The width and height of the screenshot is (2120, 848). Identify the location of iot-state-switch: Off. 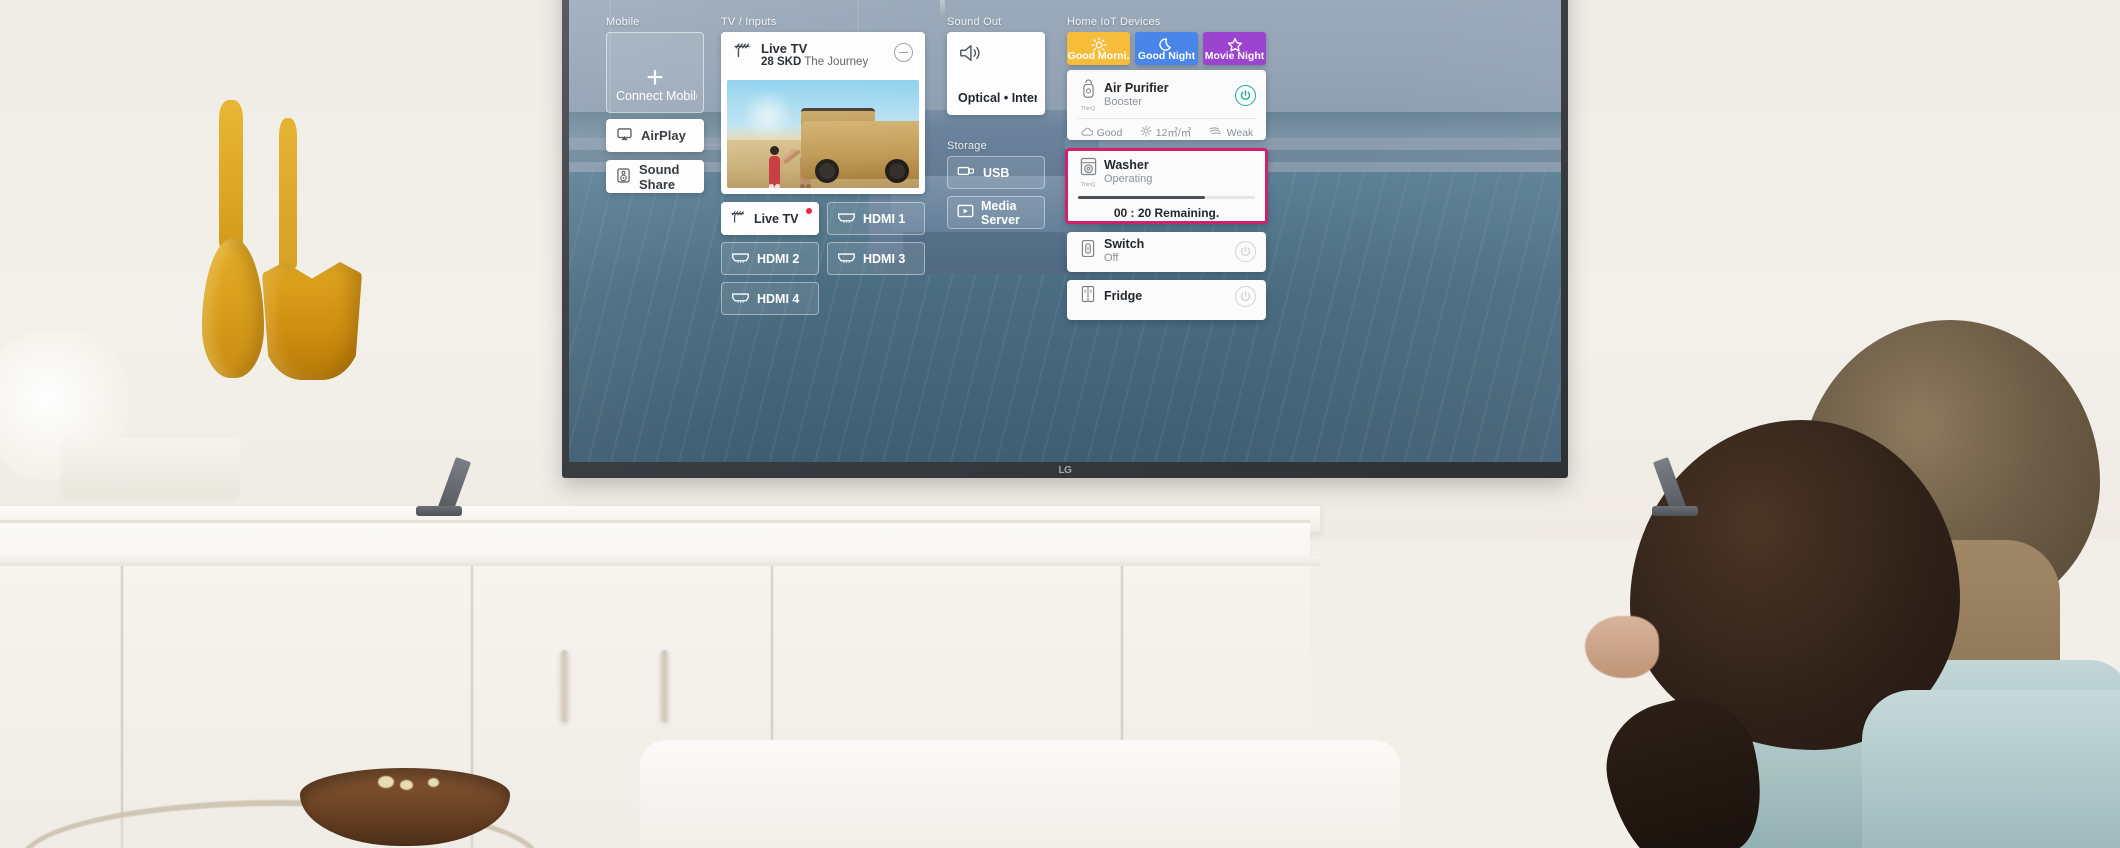
(1111, 258).